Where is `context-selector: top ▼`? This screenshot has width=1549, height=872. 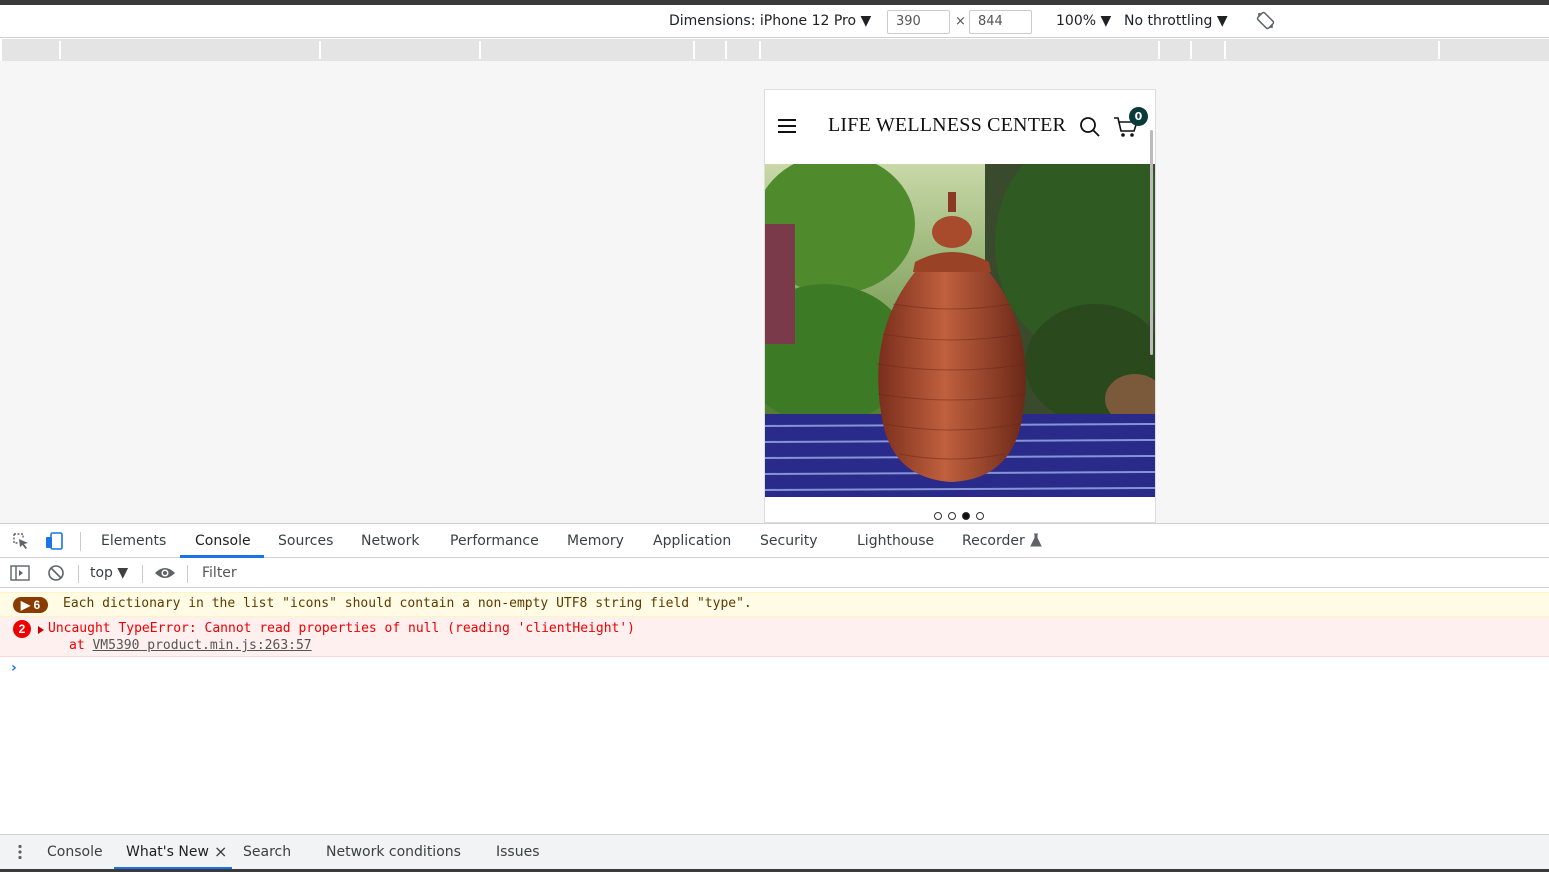 context-selector: top ▼ is located at coordinates (109, 573).